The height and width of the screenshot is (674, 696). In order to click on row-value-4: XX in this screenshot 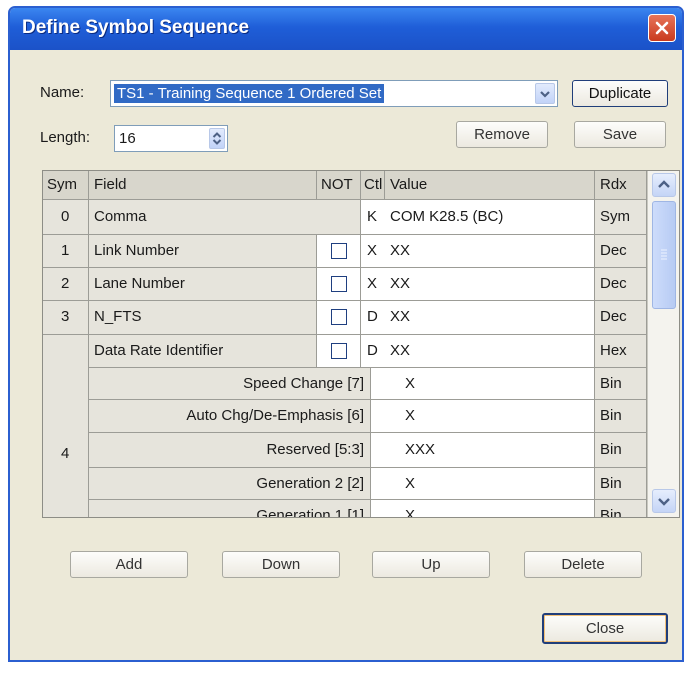, I will do `click(490, 351)`.